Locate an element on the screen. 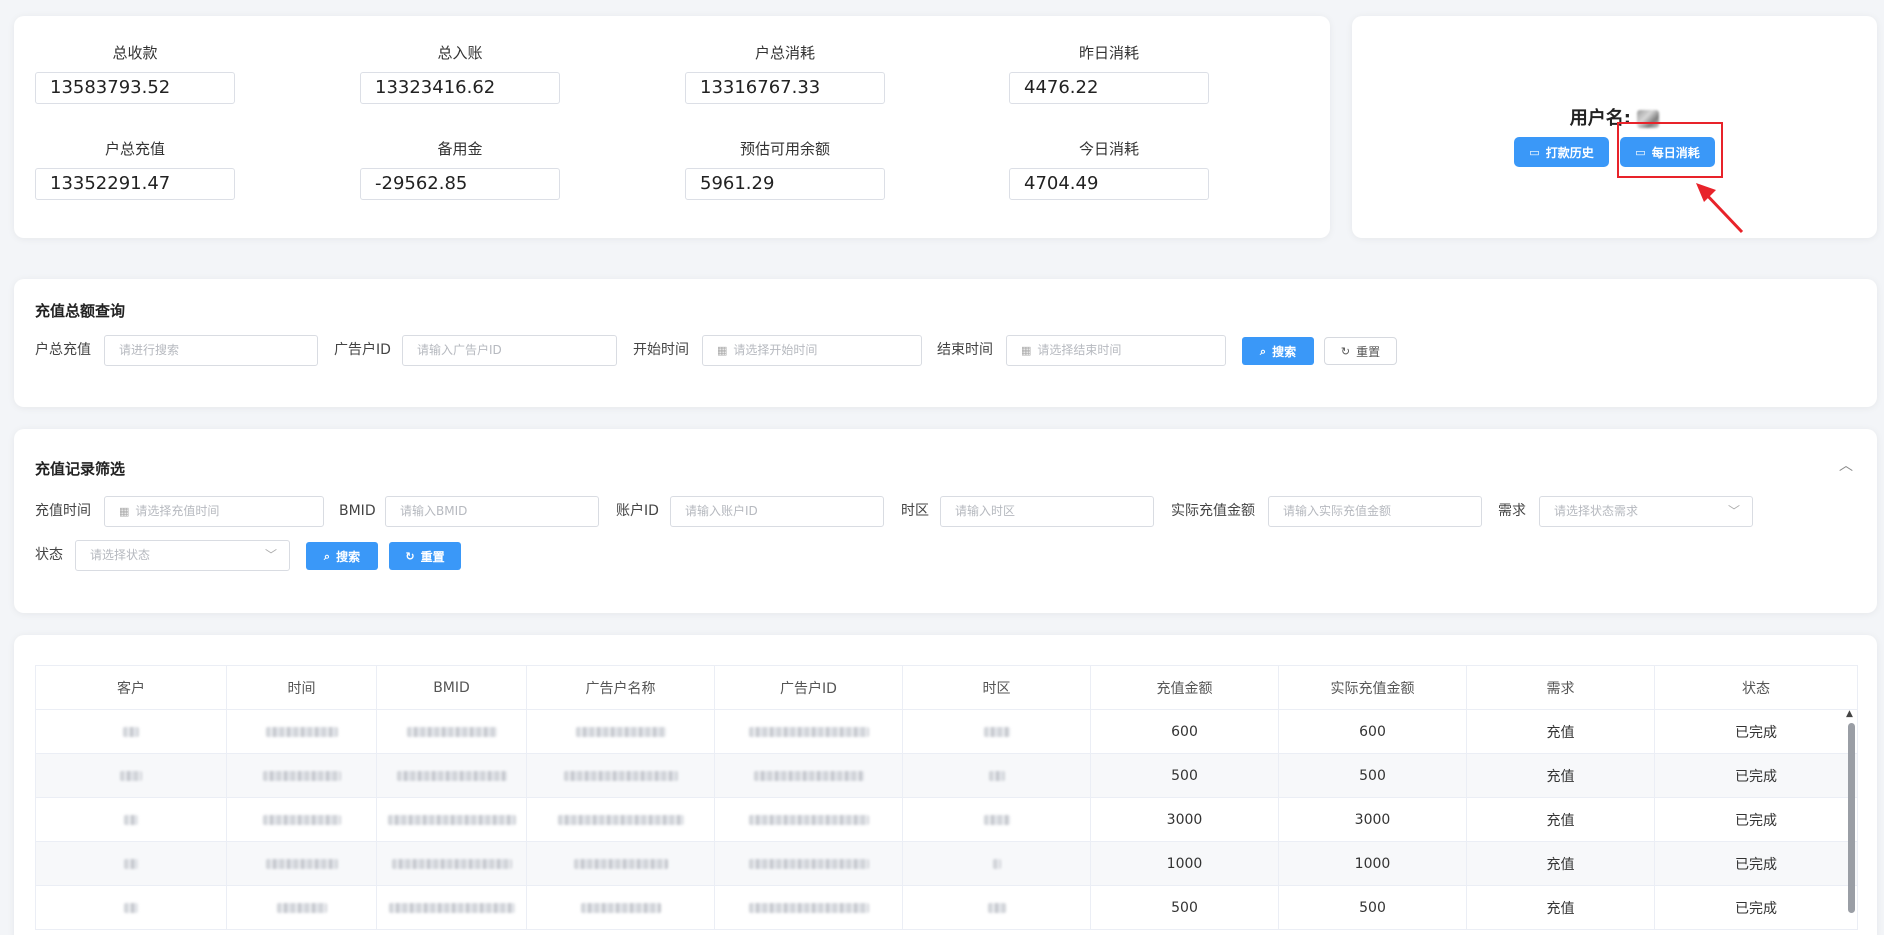 Image resolution: width=1884 pixels, height=935 pixels. table-row: 600 600 充值 已完成 is located at coordinates (946, 731).